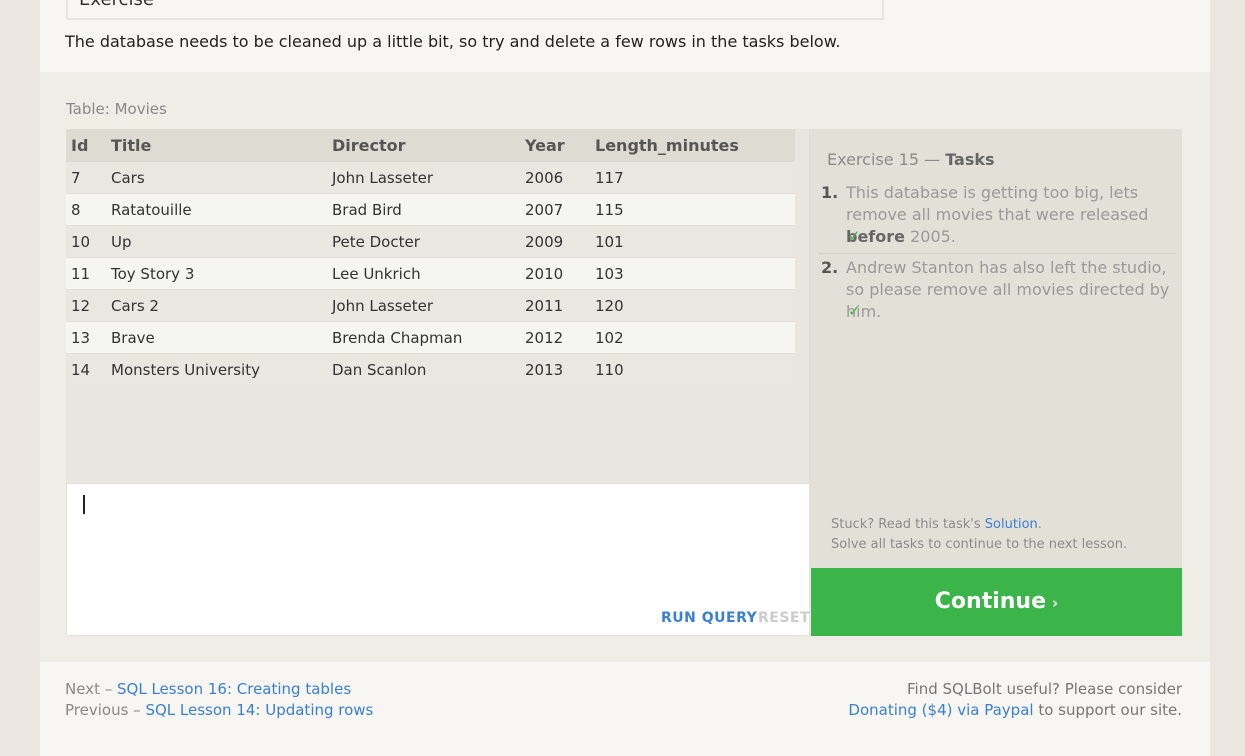 This screenshot has width=1245, height=756. Describe the element at coordinates (830, 267) in the screenshot. I see `task-number: 2.` at that location.